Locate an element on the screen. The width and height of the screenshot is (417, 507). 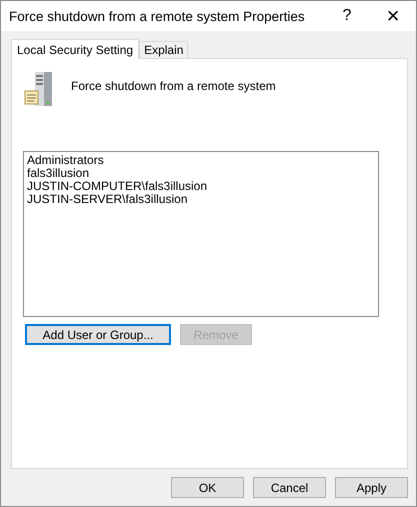
help-button: ? is located at coordinates (347, 16).